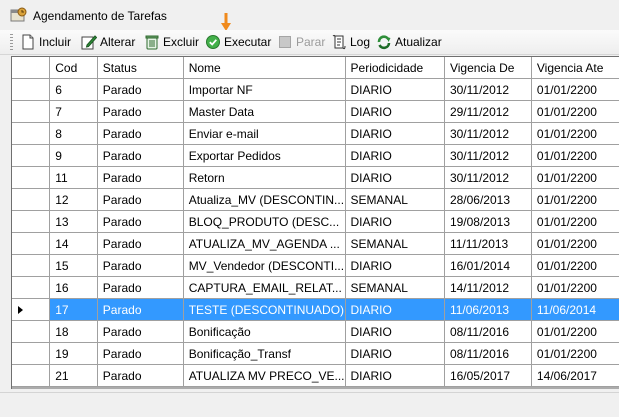 This screenshot has width=619, height=417. I want to click on cell-vigencia-de: 11/06/2013, so click(488, 309).